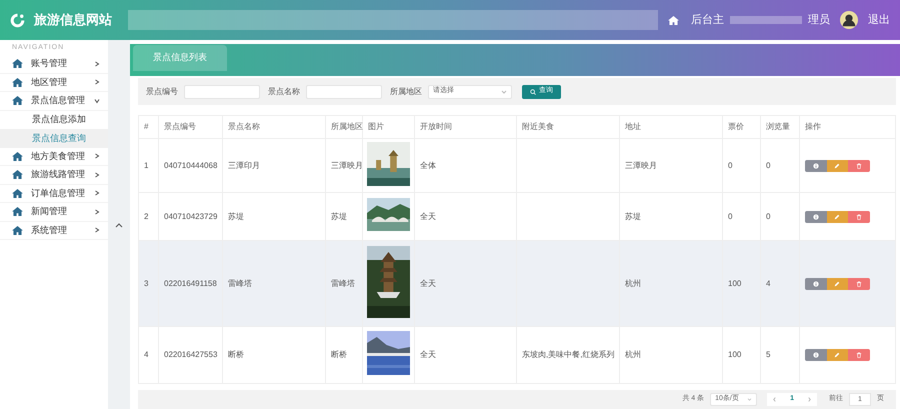 This screenshot has height=409, width=900. I want to click on table-cell: 1, so click(146, 165).